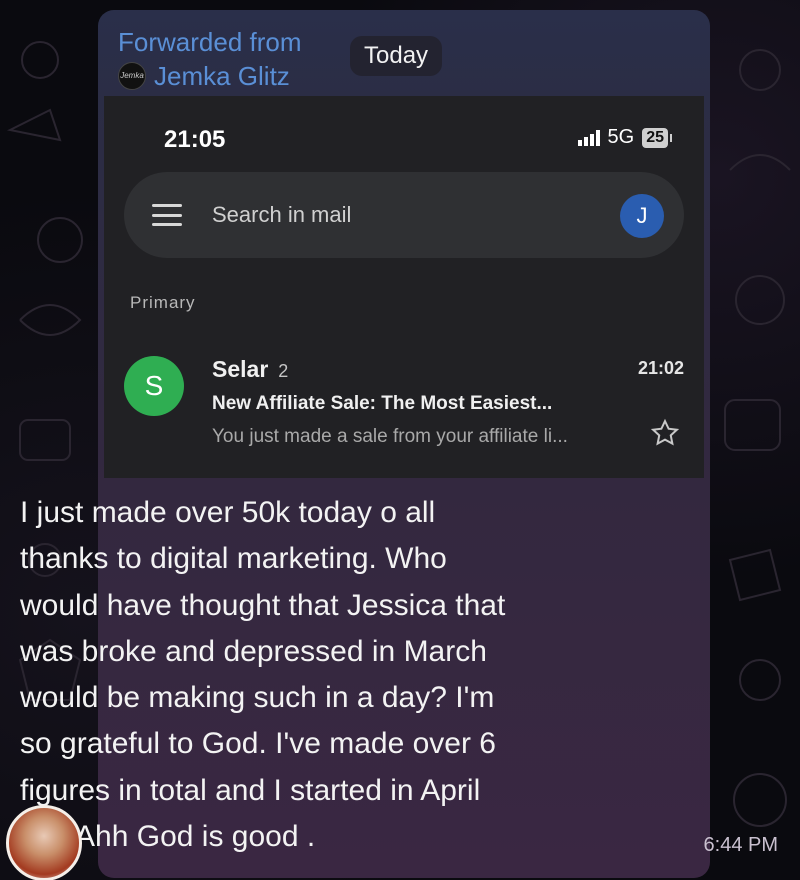  What do you see at coordinates (665, 432) in the screenshot?
I see `star-icon` at bounding box center [665, 432].